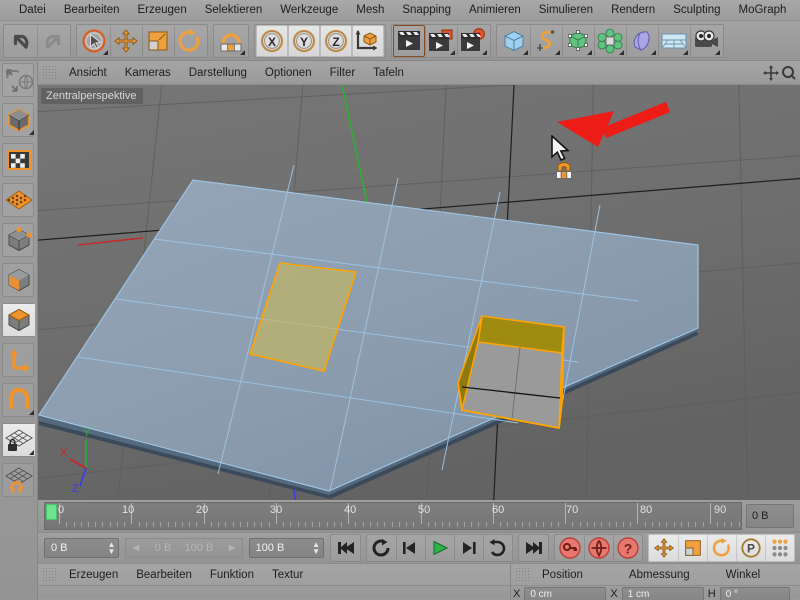 The height and width of the screenshot is (600, 800). I want to click on render-to-picture-viewer-button, so click(441, 40).